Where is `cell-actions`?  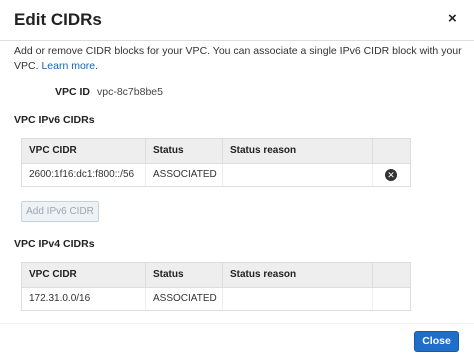
cell-actions is located at coordinates (391, 299).